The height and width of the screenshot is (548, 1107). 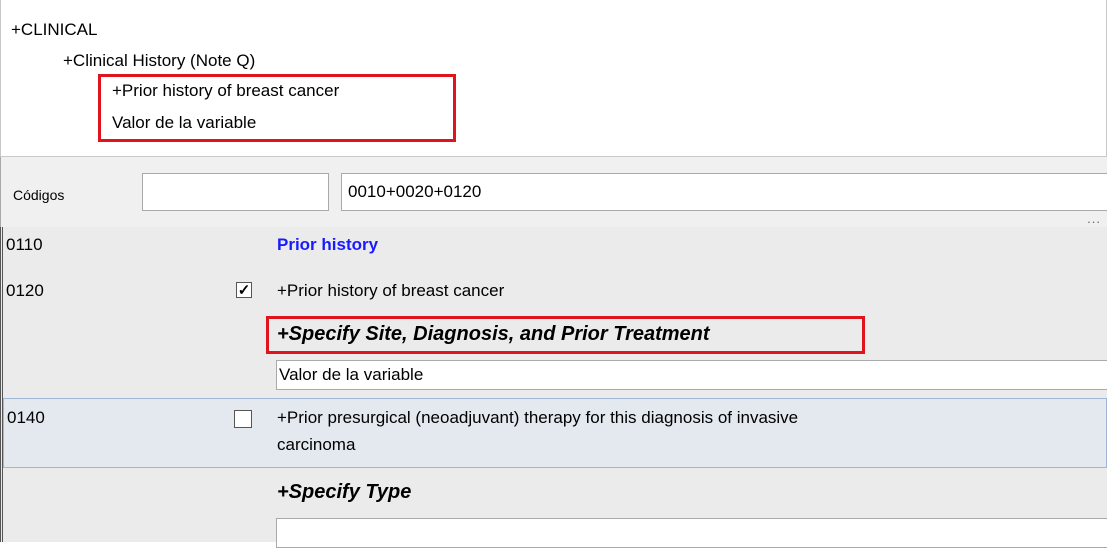 What do you see at coordinates (555, 287) in the screenshot?
I see `list-item: 0120 ✓ +Prior history of breast cancer` at bounding box center [555, 287].